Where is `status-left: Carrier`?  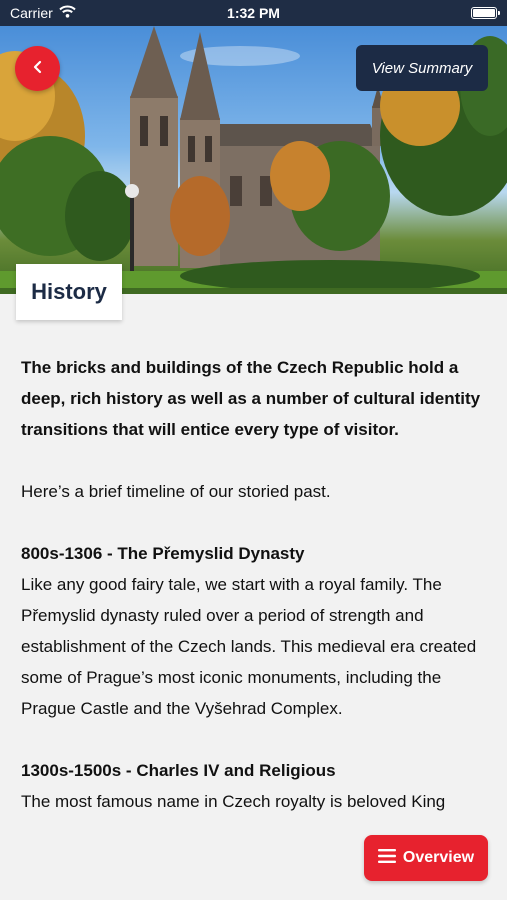 status-left: Carrier is located at coordinates (43, 13).